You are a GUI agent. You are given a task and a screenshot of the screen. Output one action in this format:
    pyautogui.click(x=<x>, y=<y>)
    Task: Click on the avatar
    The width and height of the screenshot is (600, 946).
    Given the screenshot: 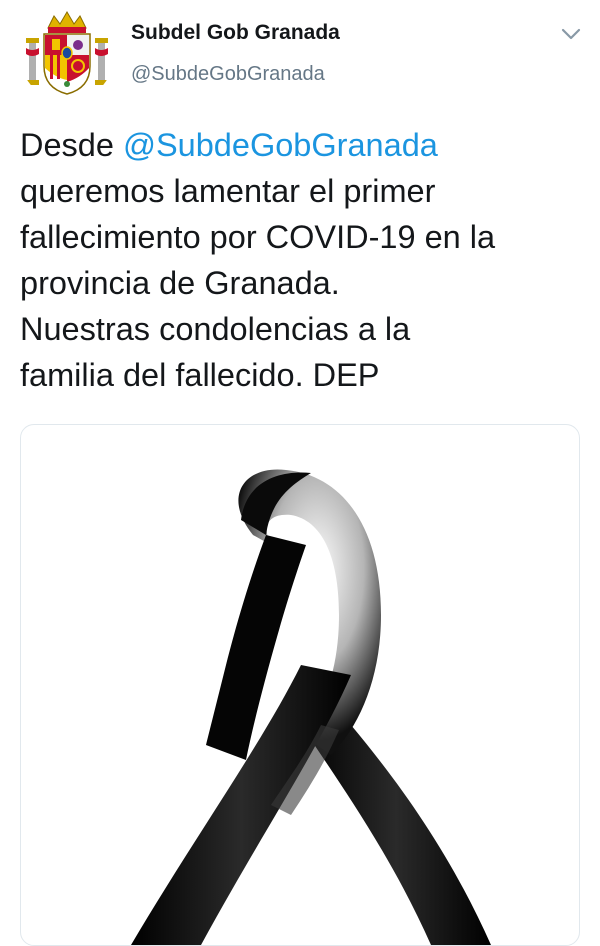 What is the action you would take?
    pyautogui.click(x=67, y=55)
    